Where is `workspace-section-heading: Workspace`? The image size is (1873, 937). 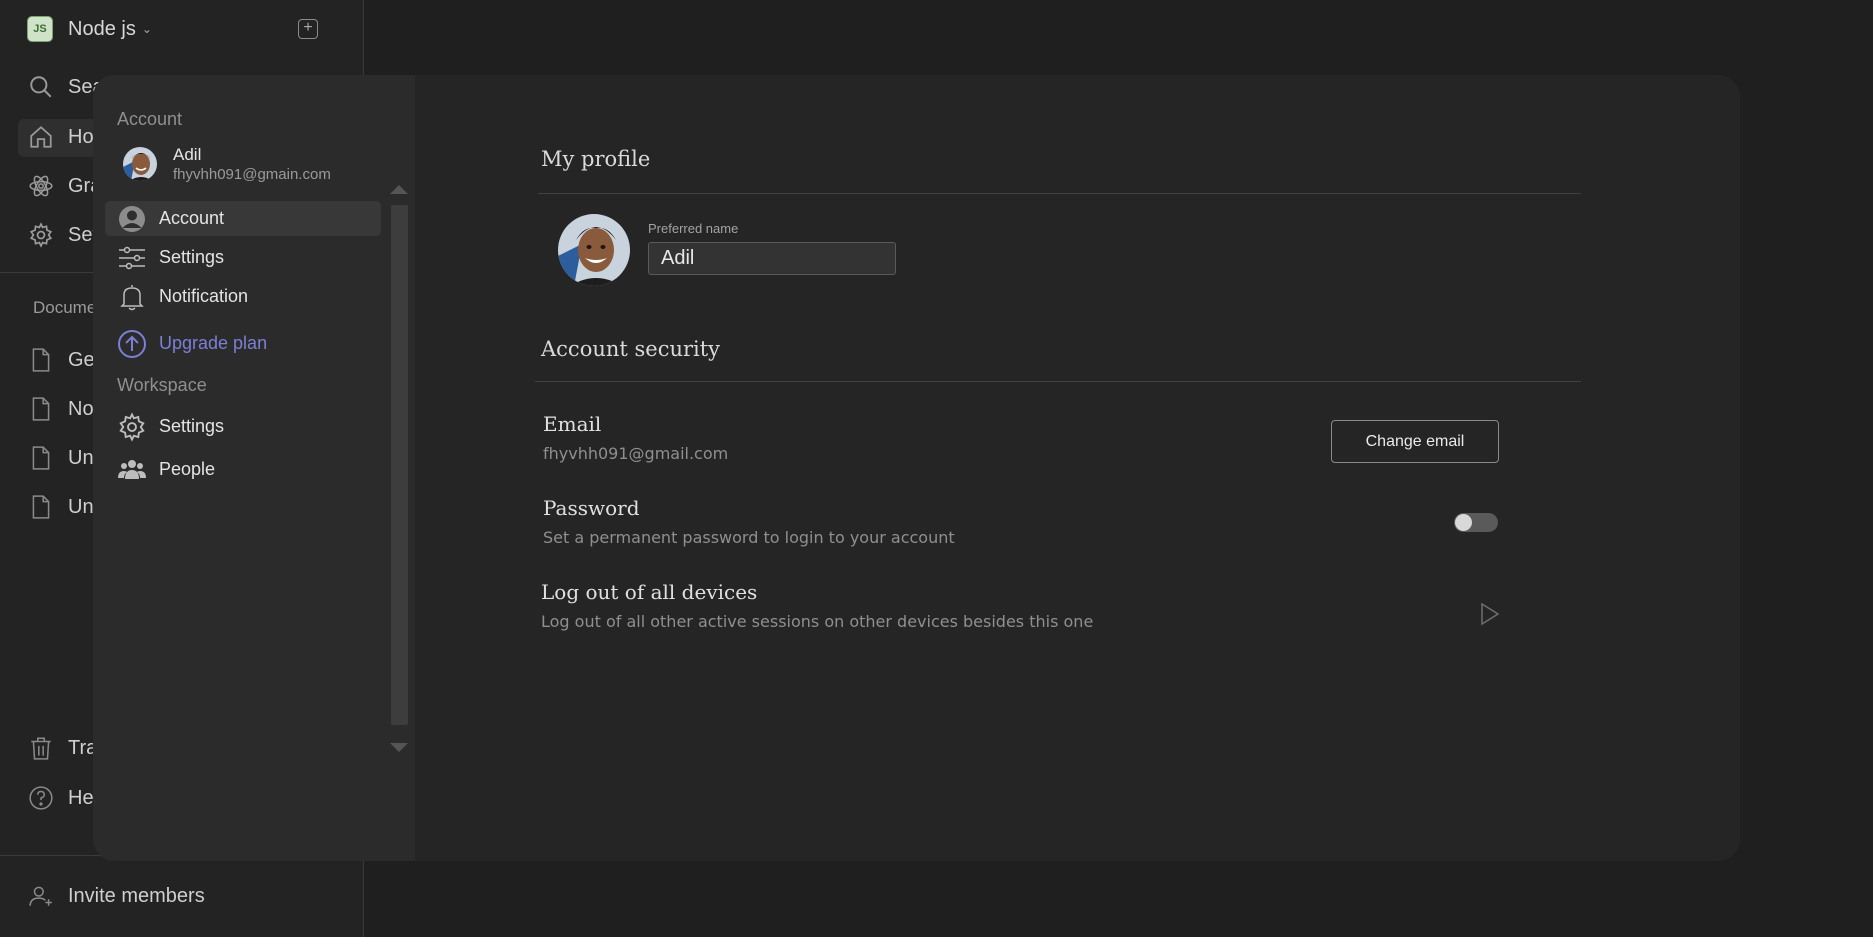
workspace-section-heading: Workspace is located at coordinates (162, 385).